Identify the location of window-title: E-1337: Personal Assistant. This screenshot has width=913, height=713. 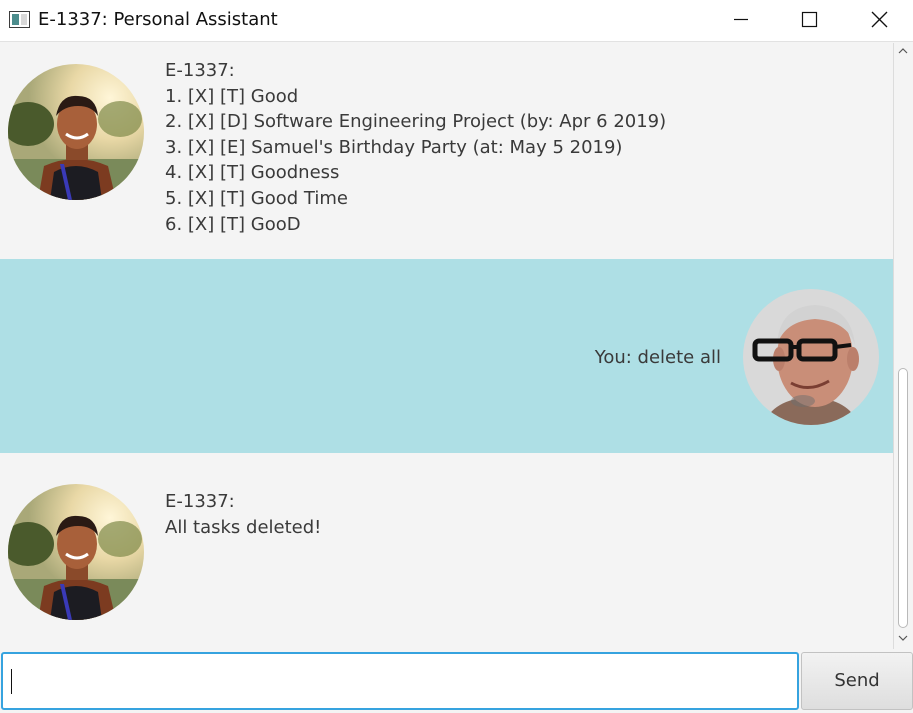
(158, 19).